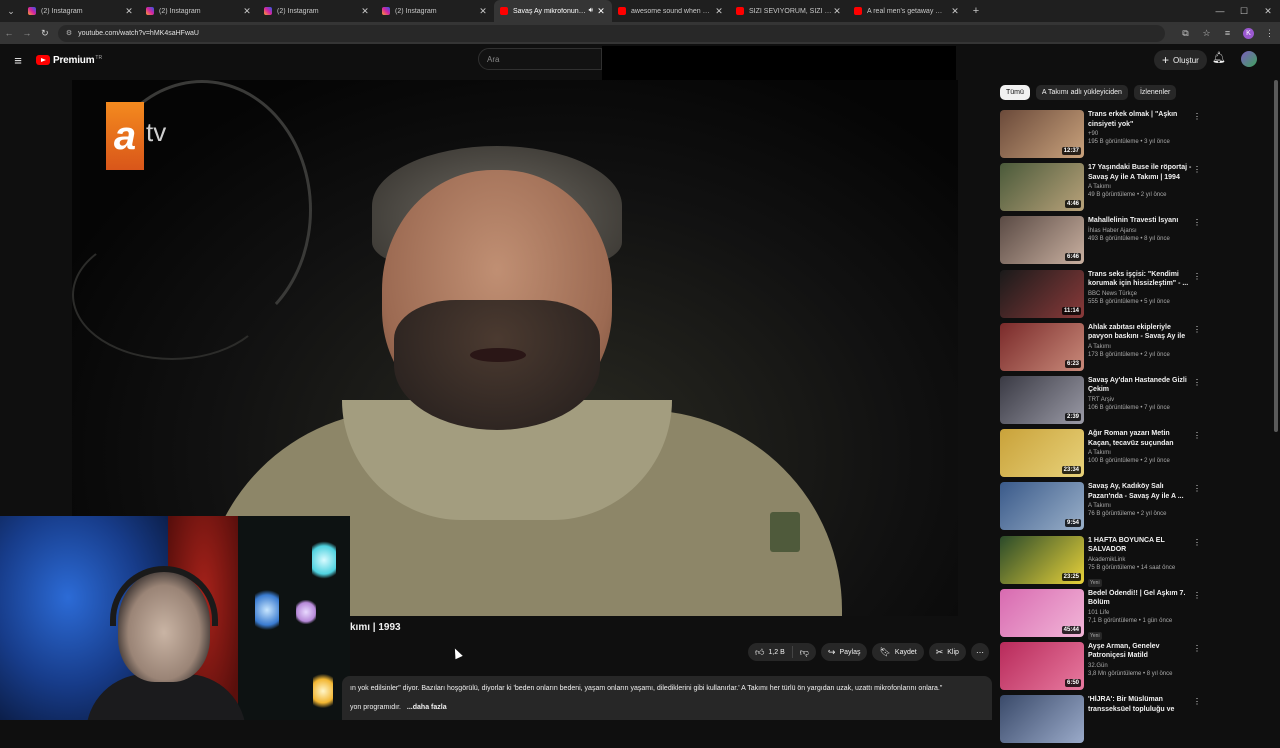 The image size is (1280, 748). What do you see at coordinates (591, 11) in the screenshot?
I see `tab-audio-icon: 🔊︎` at bounding box center [591, 11].